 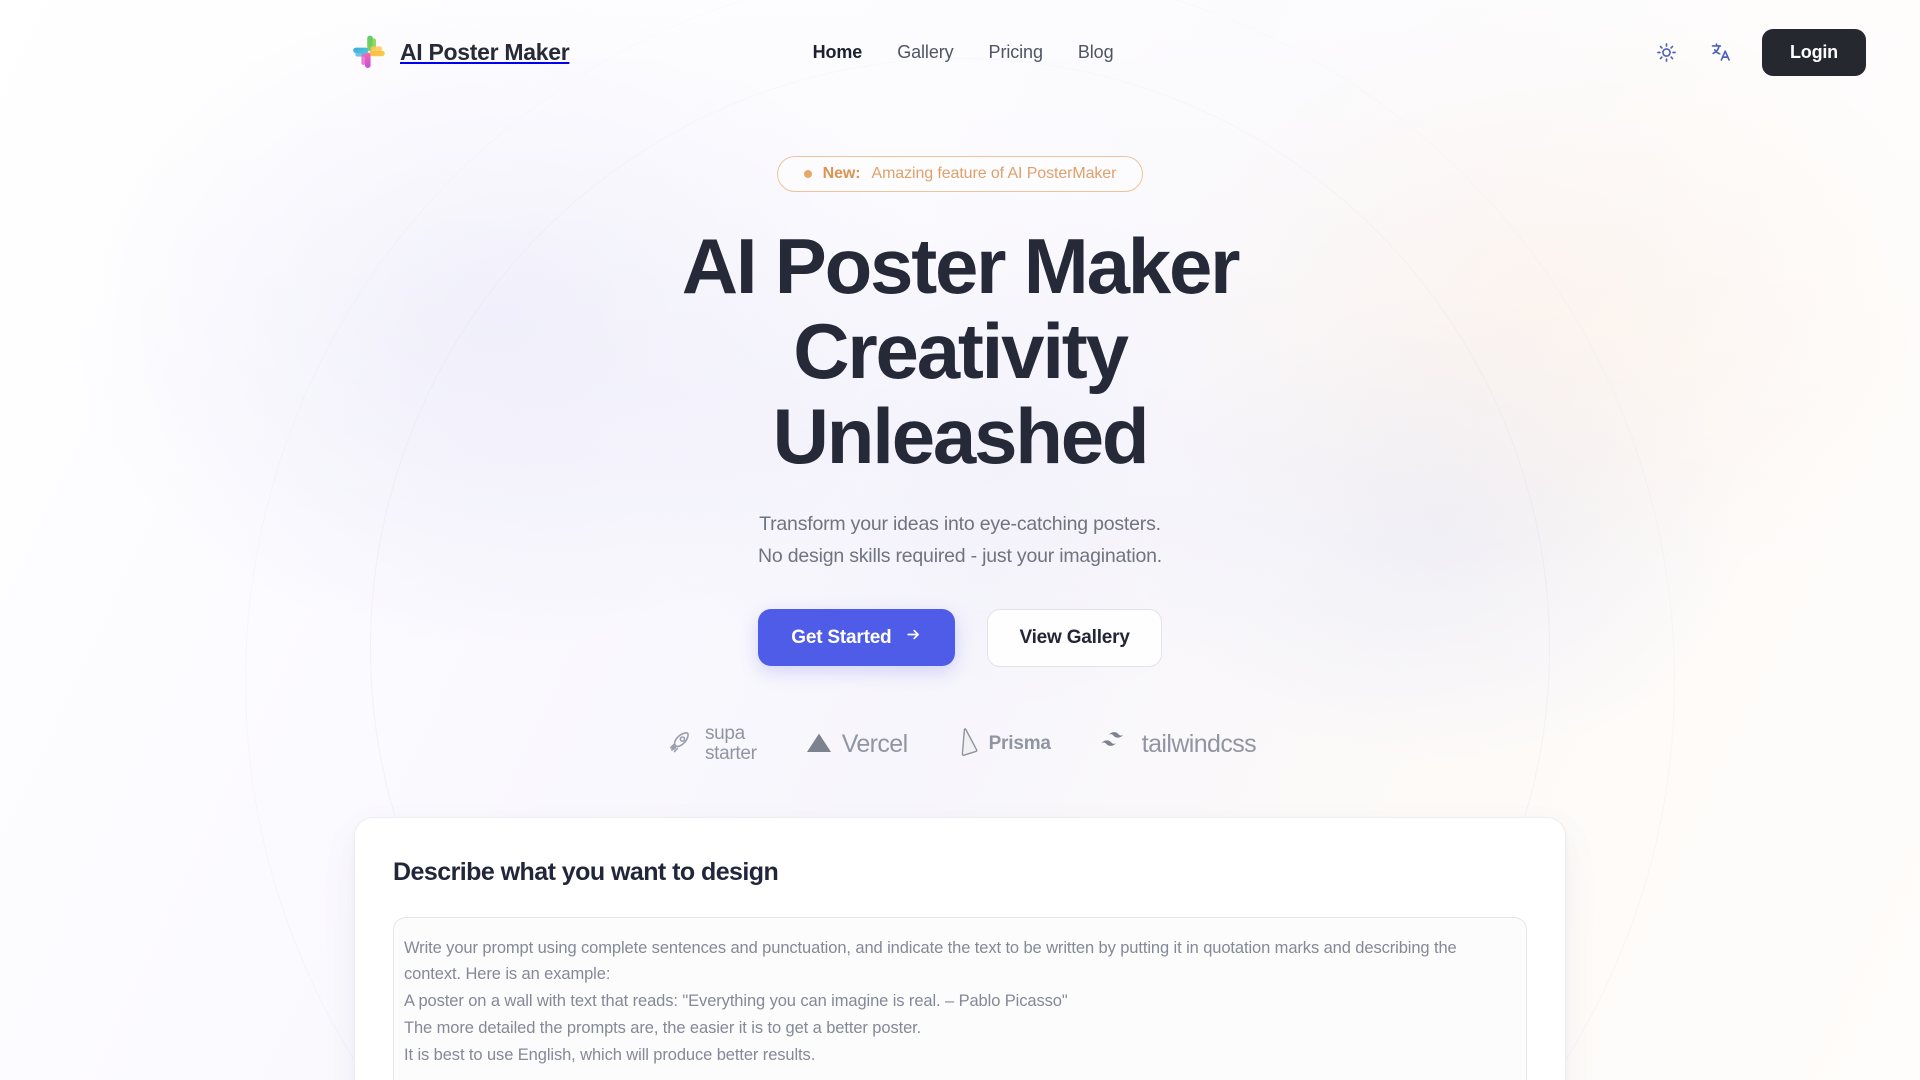 What do you see at coordinates (968, 744) in the screenshot?
I see `prisma-icon` at bounding box center [968, 744].